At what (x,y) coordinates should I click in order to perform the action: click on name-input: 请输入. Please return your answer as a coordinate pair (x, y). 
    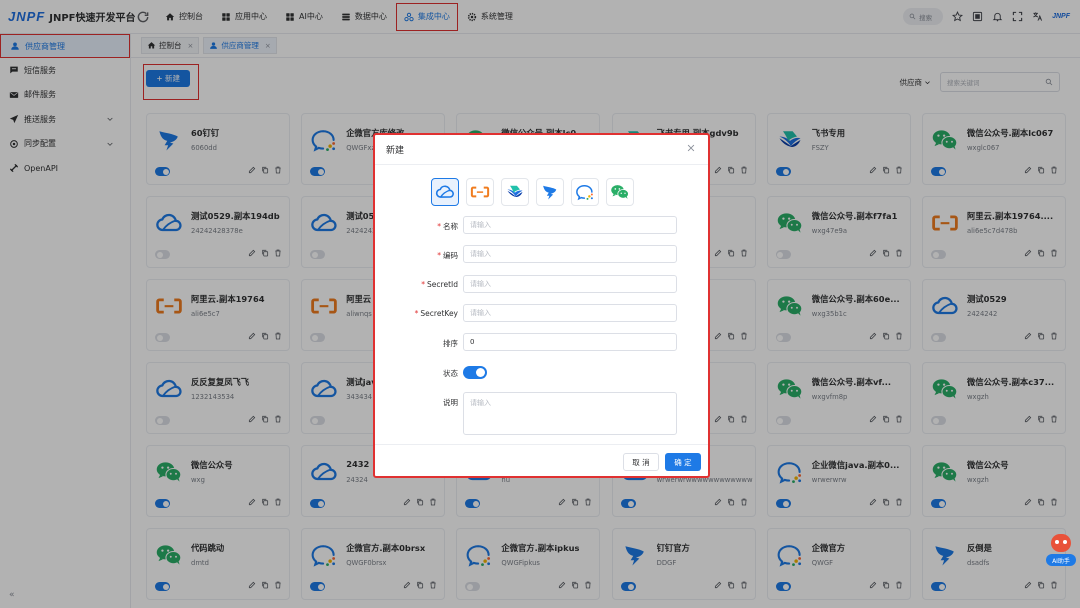
    Looking at the image, I should click on (570, 225).